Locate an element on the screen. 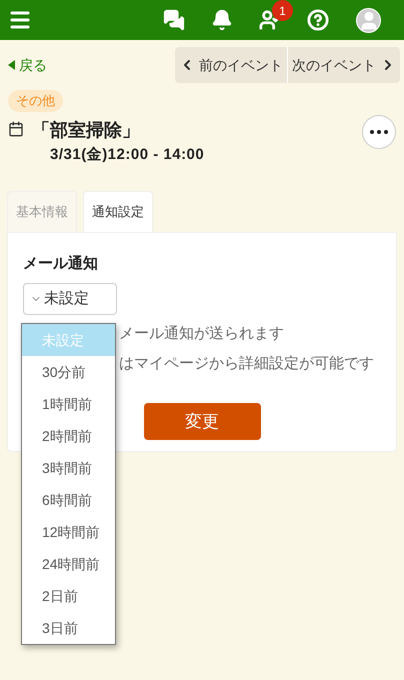  bell-icon is located at coordinates (222, 20).